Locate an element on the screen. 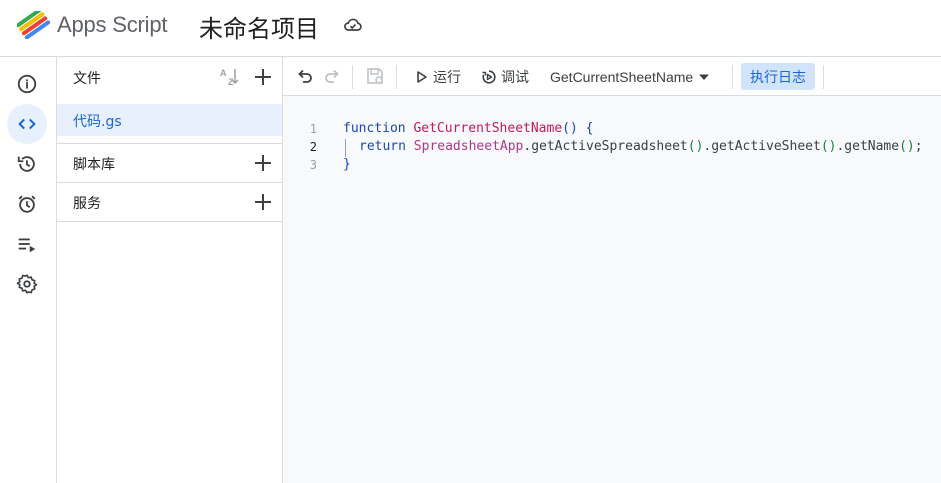  debug-button: 调试 is located at coordinates (505, 77).